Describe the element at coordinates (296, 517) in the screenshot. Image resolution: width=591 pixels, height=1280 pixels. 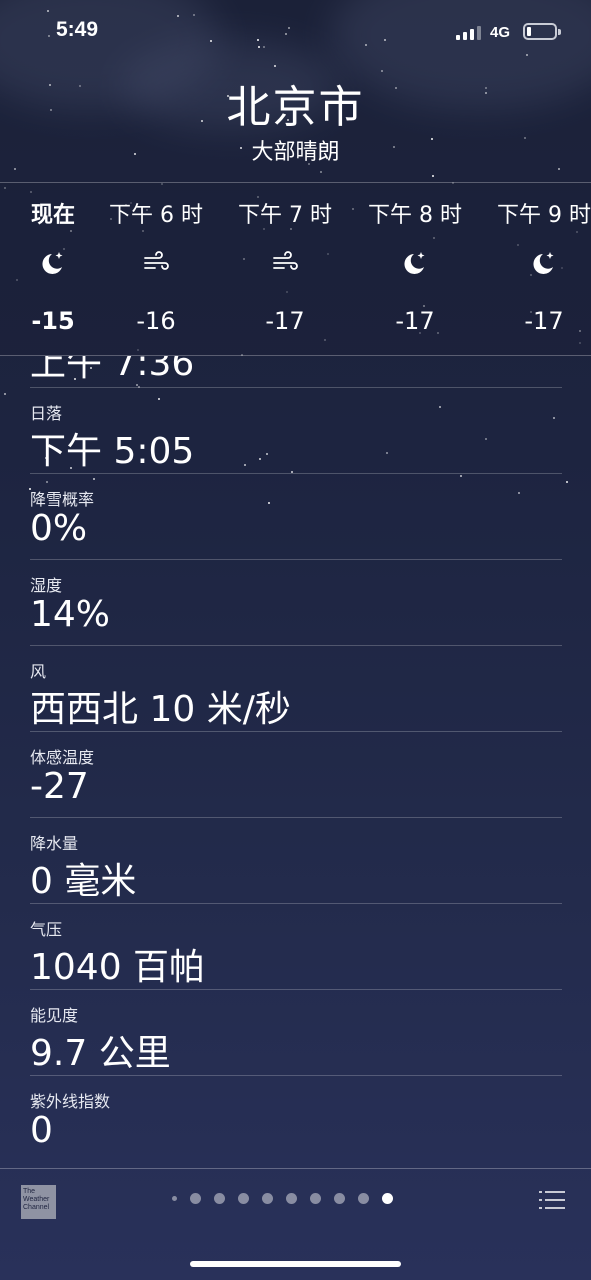
I see `detail-row: 降雪概率 0%` at that location.